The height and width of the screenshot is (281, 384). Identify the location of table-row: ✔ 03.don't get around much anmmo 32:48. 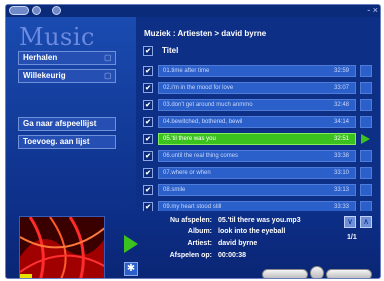
(256, 105).